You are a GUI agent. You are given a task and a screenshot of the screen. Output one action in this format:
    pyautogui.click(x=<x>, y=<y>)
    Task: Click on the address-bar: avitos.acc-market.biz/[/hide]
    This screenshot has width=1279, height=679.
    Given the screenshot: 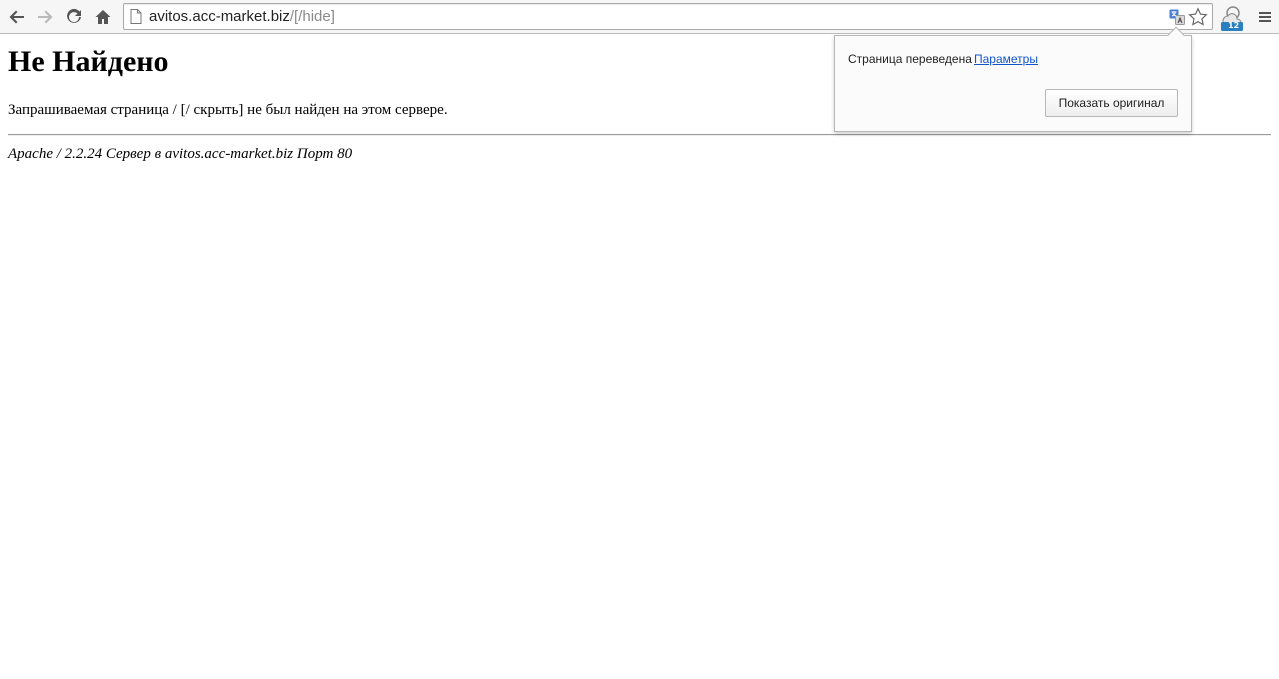 What is the action you would take?
    pyautogui.click(x=668, y=16)
    